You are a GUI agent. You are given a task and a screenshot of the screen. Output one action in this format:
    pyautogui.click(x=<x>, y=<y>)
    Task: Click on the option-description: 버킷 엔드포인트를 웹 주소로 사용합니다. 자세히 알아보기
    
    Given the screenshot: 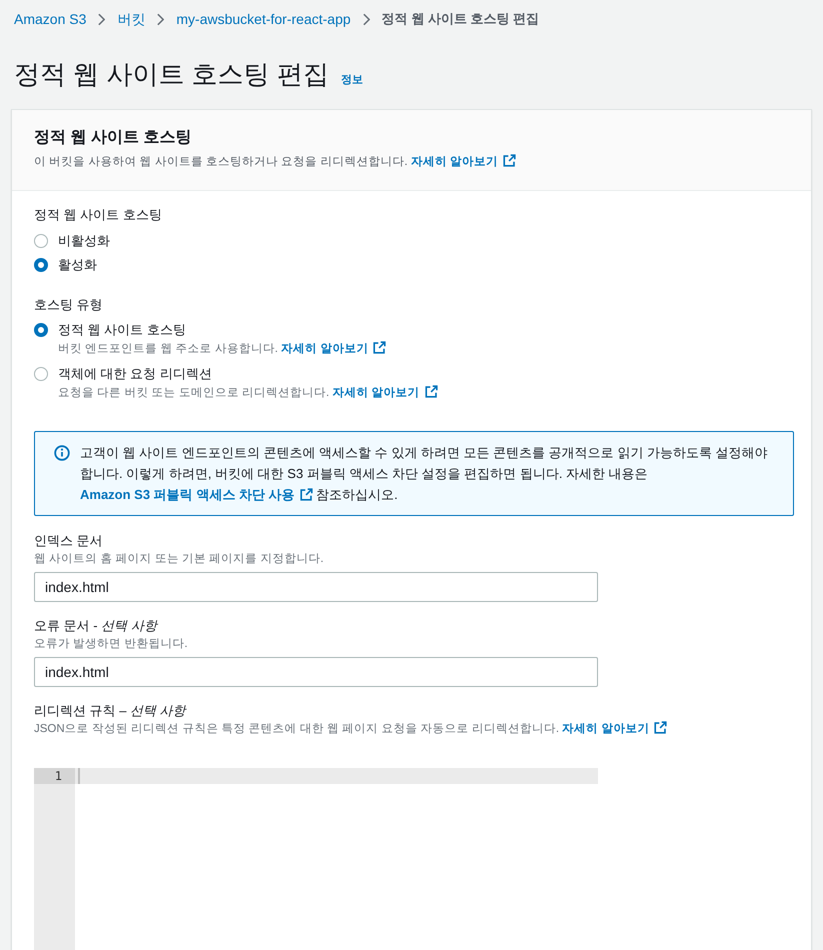 What is the action you would take?
    pyautogui.click(x=413, y=349)
    